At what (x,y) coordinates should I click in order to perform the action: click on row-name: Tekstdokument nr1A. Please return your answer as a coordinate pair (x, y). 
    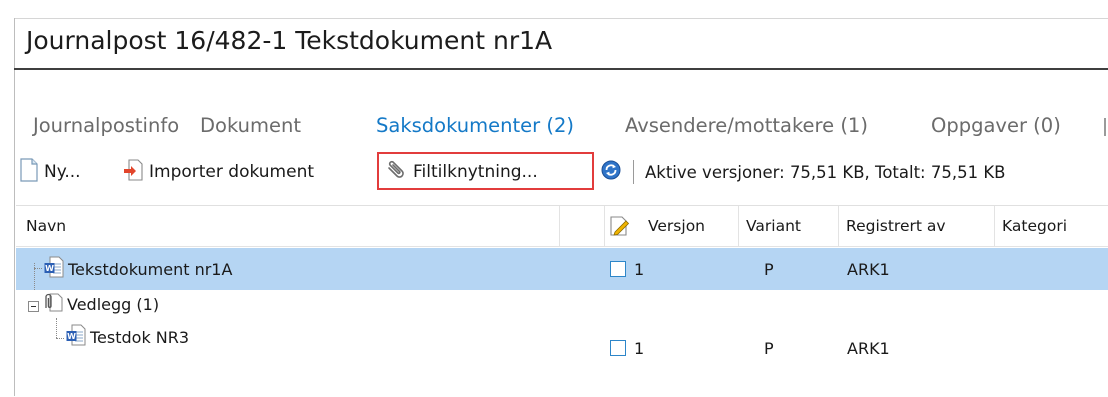
    Looking at the image, I should click on (150, 269).